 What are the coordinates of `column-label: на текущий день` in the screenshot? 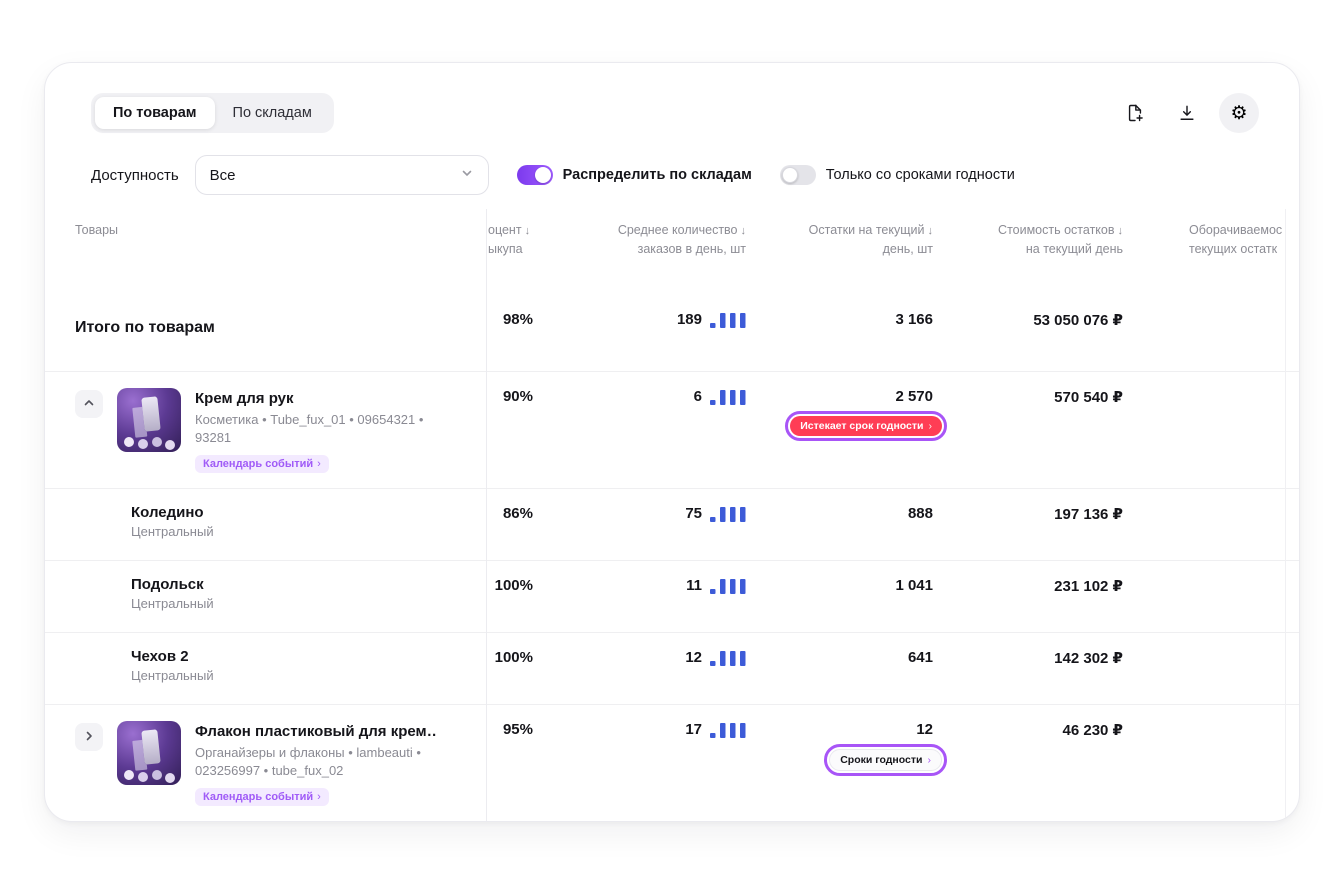 It's located at (1074, 248).